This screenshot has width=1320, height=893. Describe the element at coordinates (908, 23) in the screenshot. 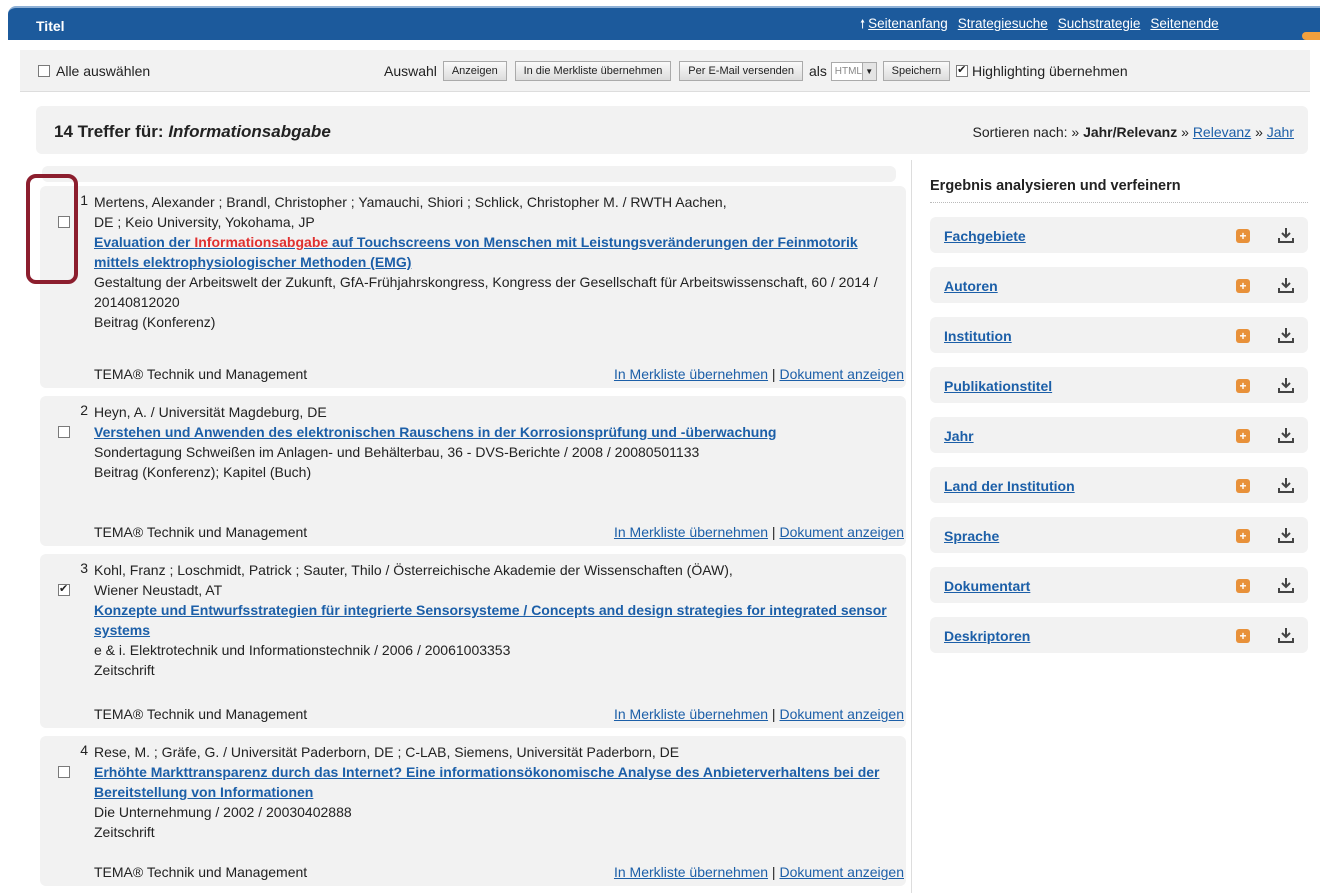

I see `link-seitenanfang: Seitenanfang` at that location.